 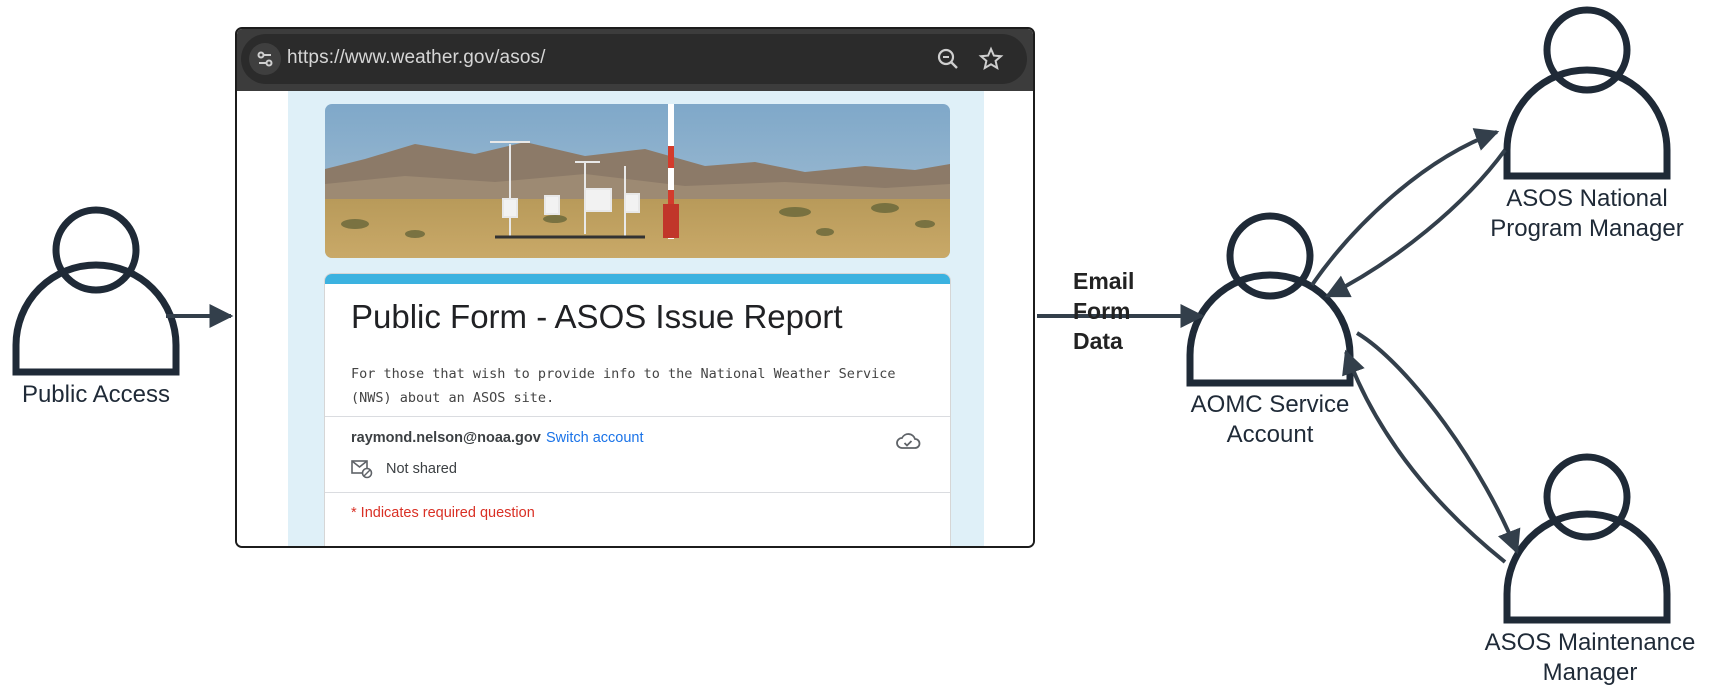 I want to click on mail-not-shared-icon, so click(x=362, y=469).